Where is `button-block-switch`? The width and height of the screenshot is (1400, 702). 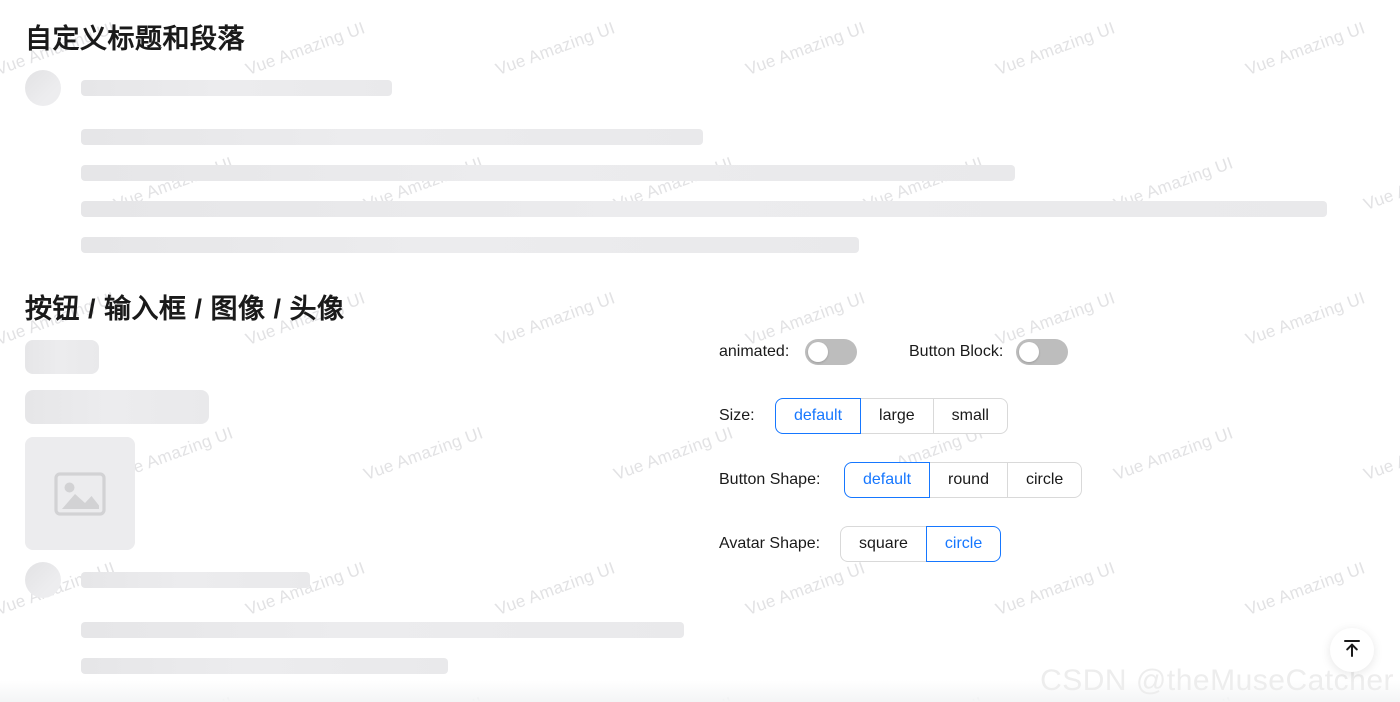
button-block-switch is located at coordinates (1042, 352).